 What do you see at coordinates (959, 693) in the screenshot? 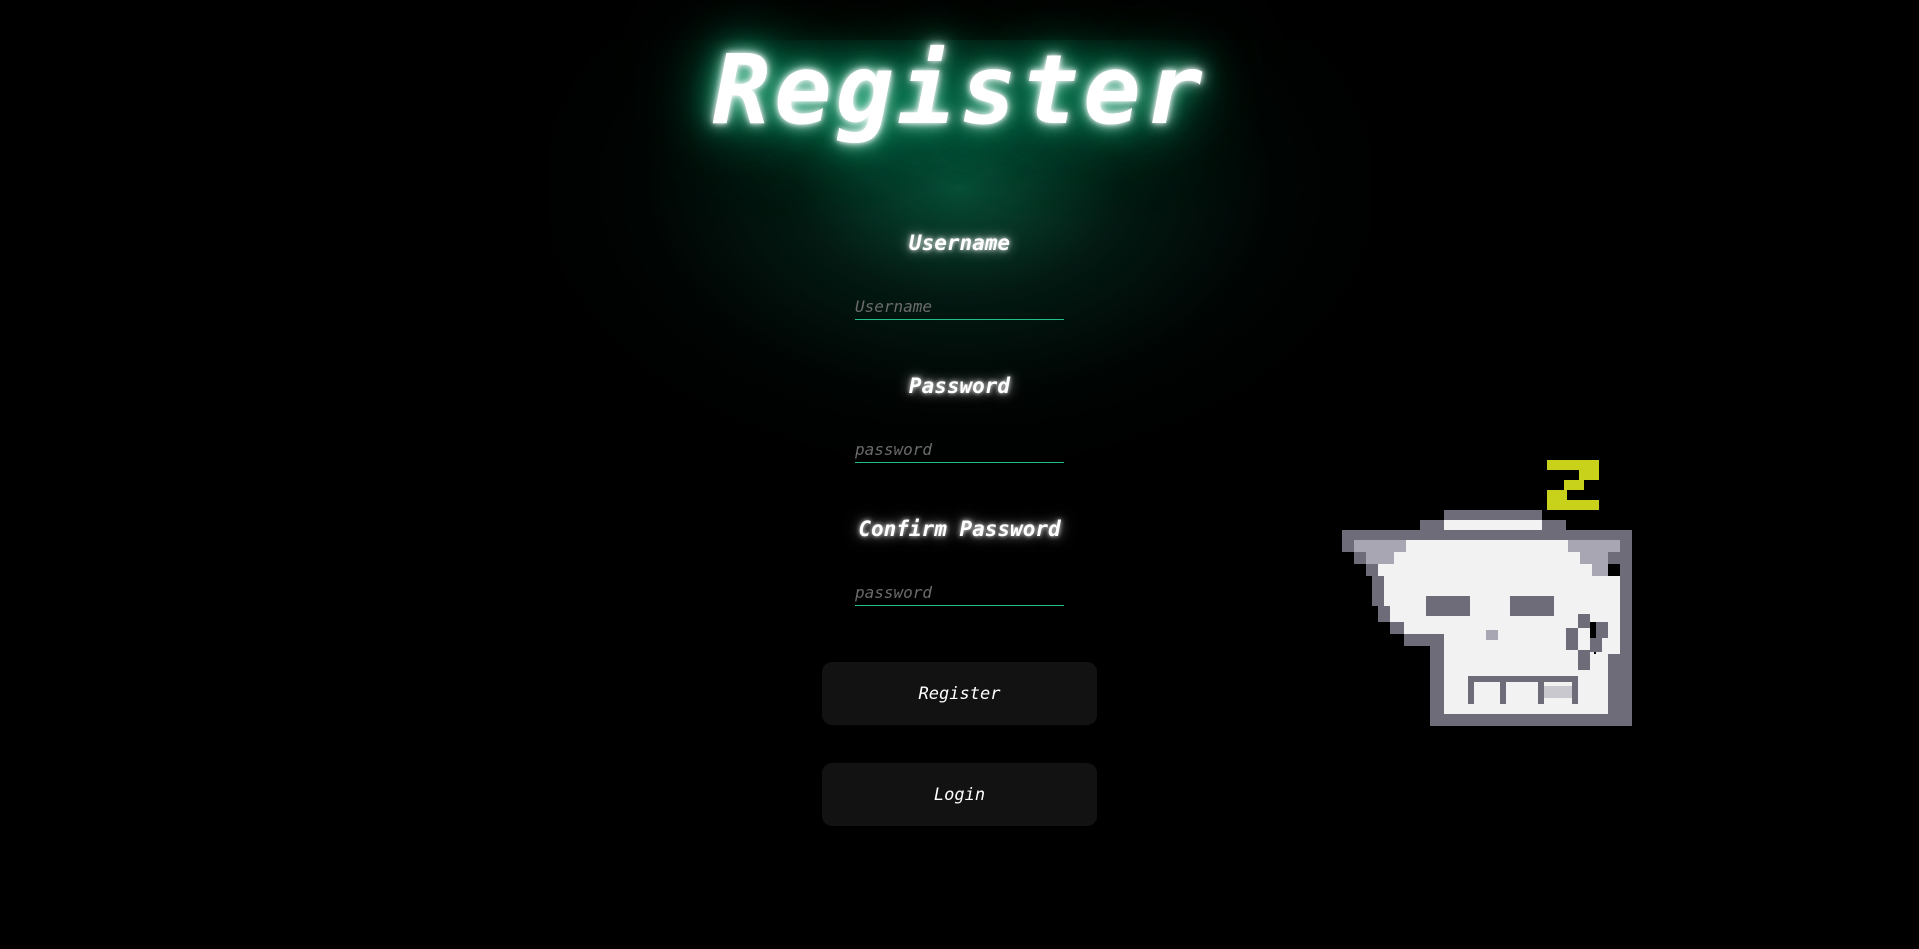
I see `register-button: Register` at bounding box center [959, 693].